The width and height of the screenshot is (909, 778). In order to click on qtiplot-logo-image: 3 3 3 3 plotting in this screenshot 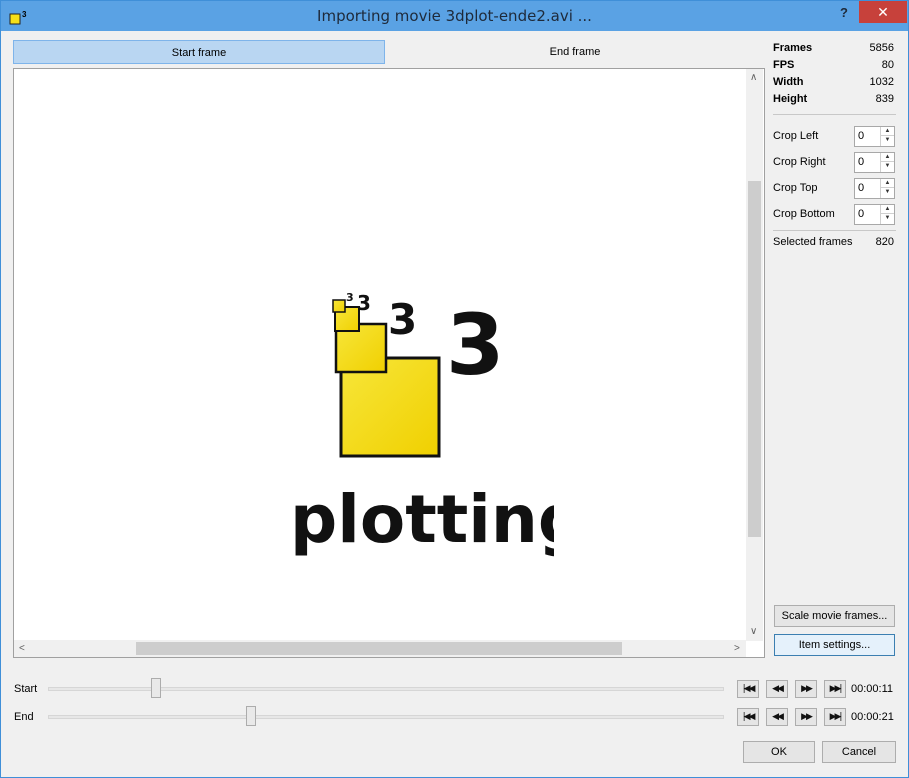, I will do `click(422, 424)`.